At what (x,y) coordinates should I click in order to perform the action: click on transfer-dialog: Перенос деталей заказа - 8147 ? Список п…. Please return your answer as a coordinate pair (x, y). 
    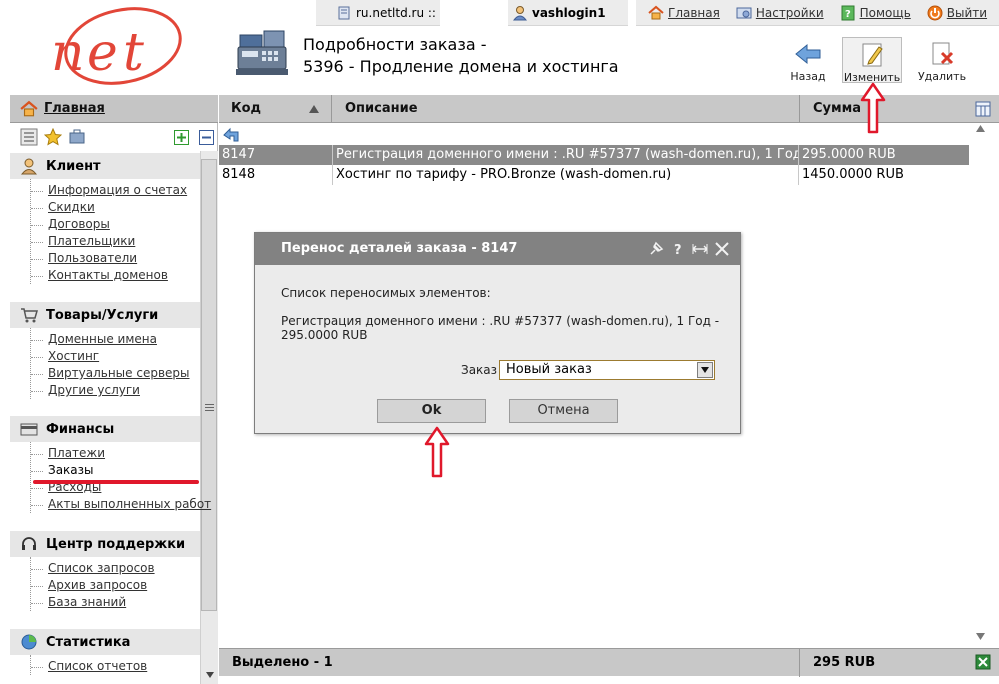
    Looking at the image, I should click on (497, 333).